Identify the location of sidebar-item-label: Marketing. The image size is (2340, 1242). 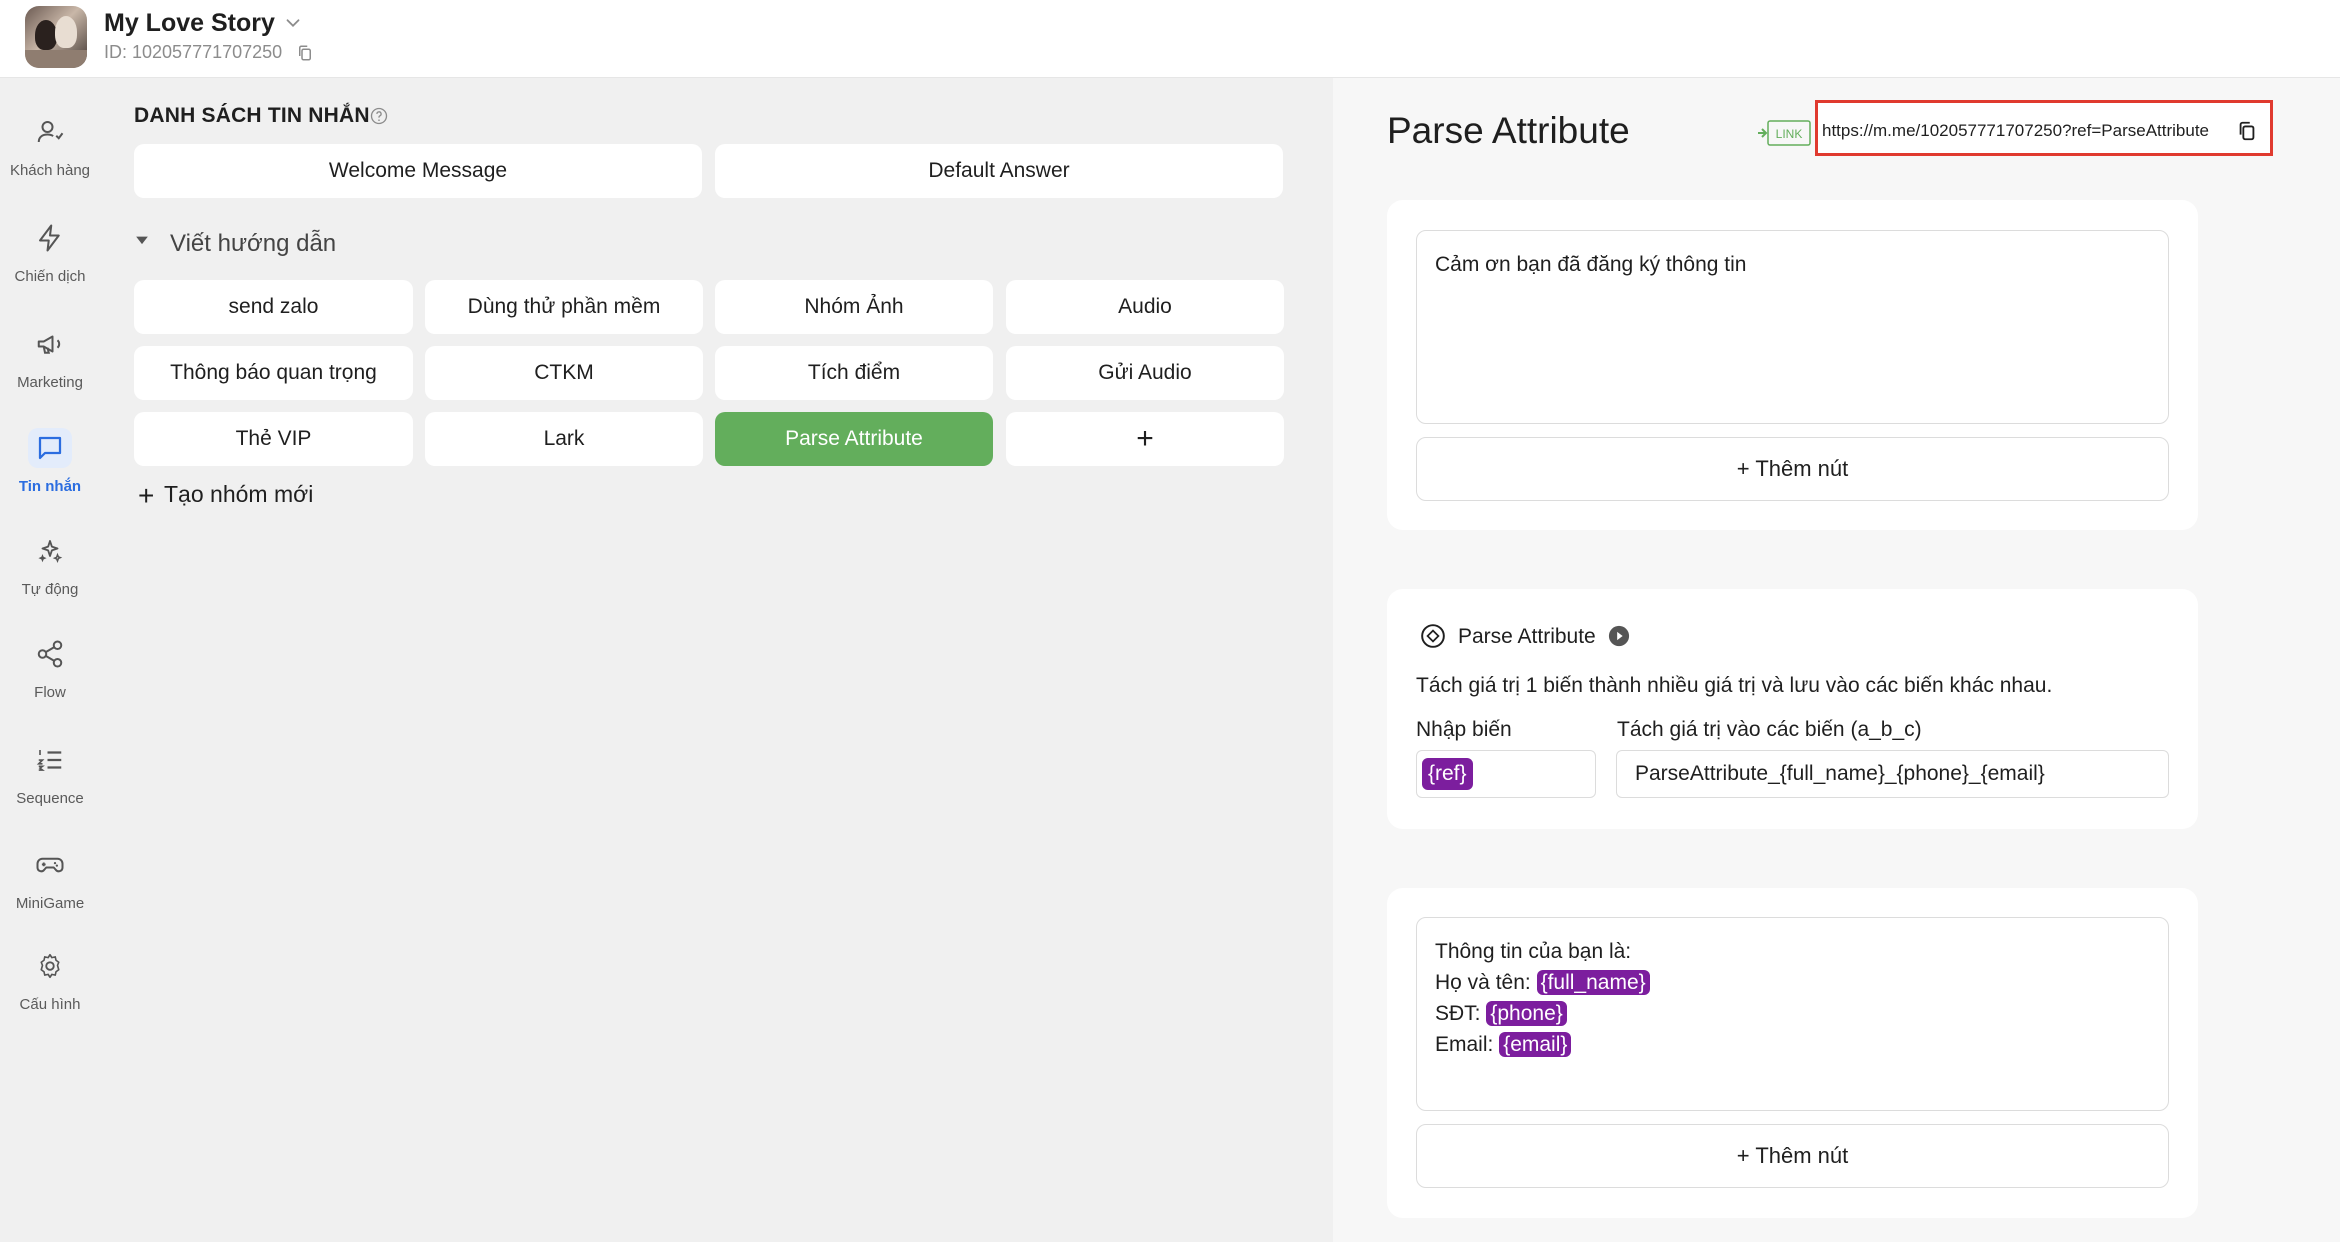
(50, 382).